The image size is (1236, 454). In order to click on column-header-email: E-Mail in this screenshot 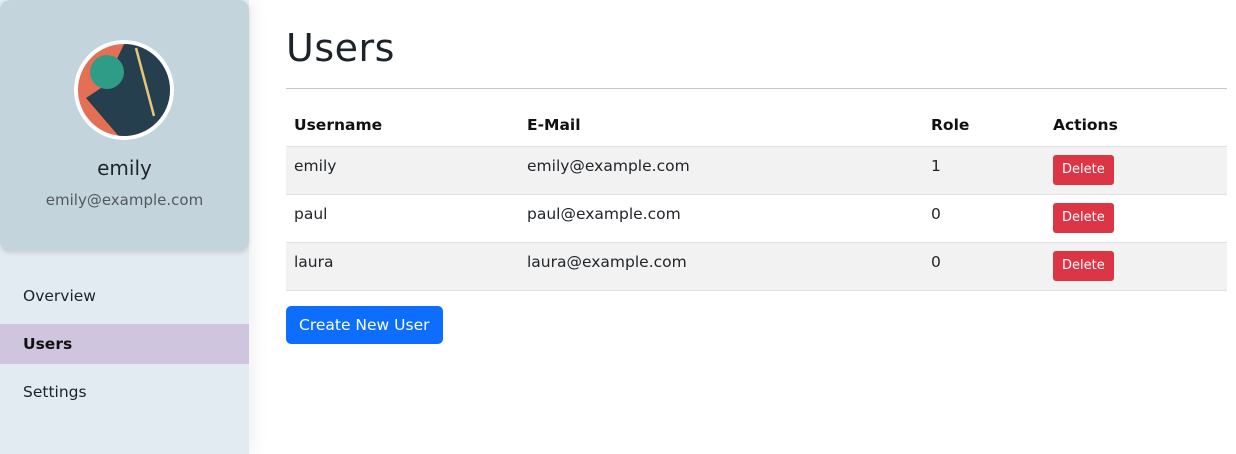, I will do `click(721, 126)`.